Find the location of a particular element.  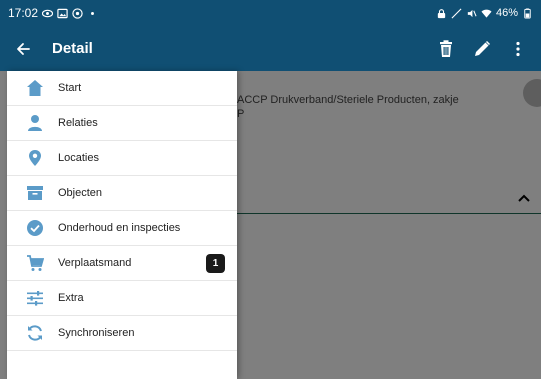

back-arrow-icon is located at coordinates (23, 48).